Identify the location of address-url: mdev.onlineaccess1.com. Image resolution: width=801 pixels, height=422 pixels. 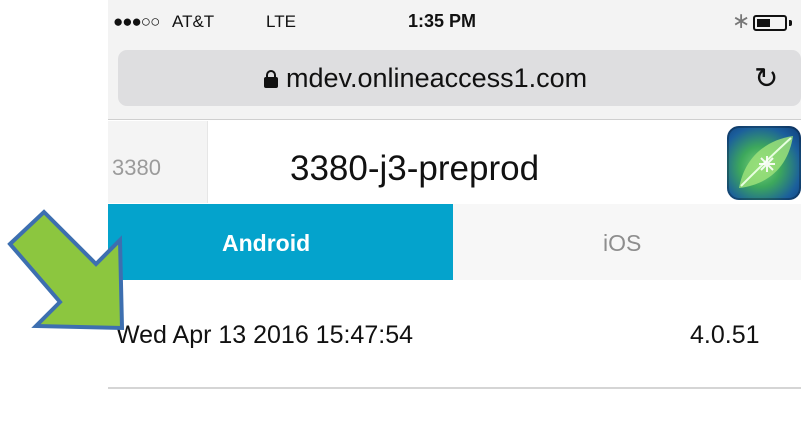
(437, 78).